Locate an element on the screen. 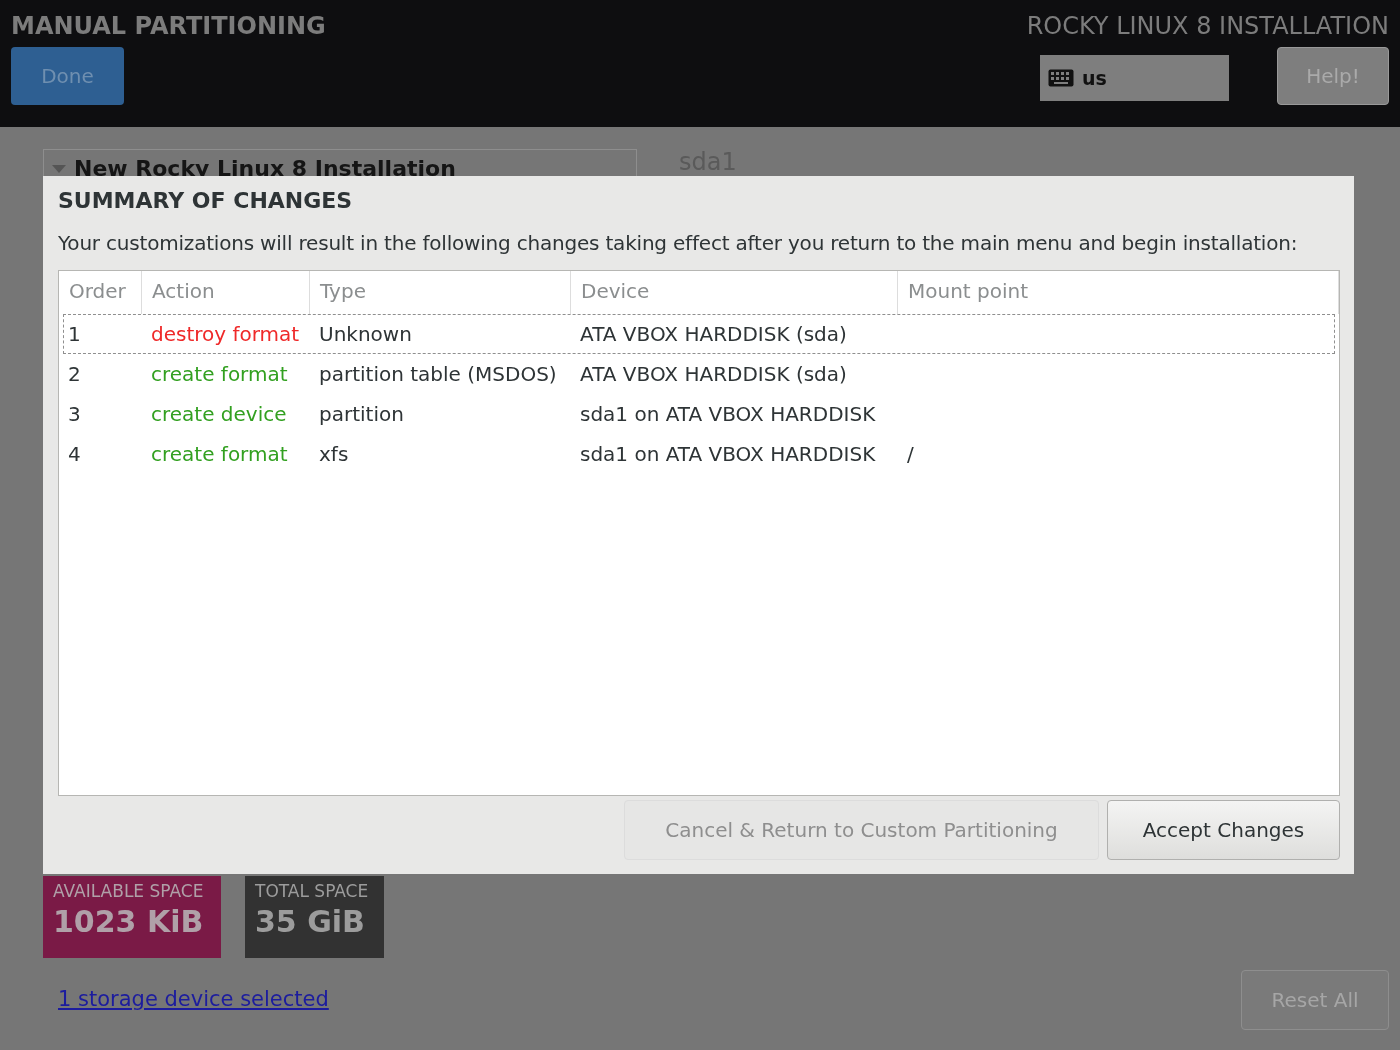 Image resolution: width=1400 pixels, height=1050 pixels. space-value: 1023 KiB is located at coordinates (129, 922).